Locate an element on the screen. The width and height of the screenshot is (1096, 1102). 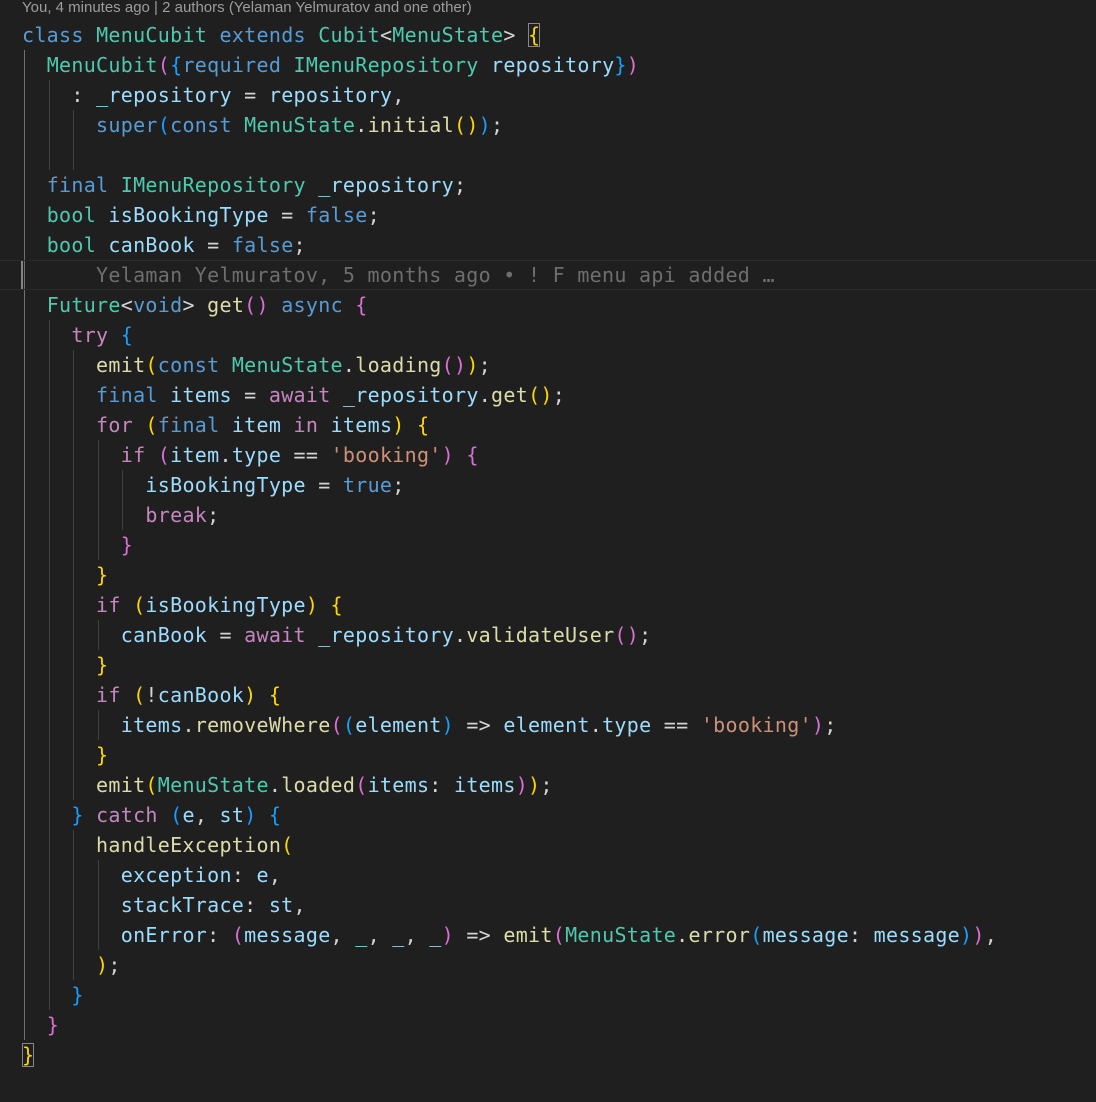
code-token-bracket-gold: ( is located at coordinates (139, 605).